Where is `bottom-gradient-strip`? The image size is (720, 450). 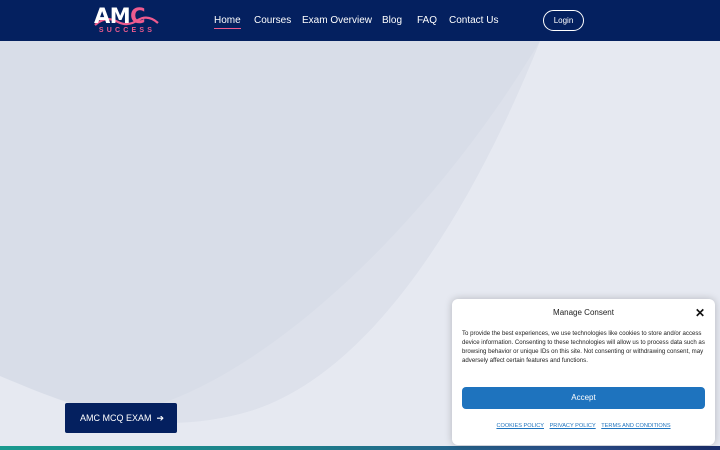
bottom-gradient-strip is located at coordinates (360, 448).